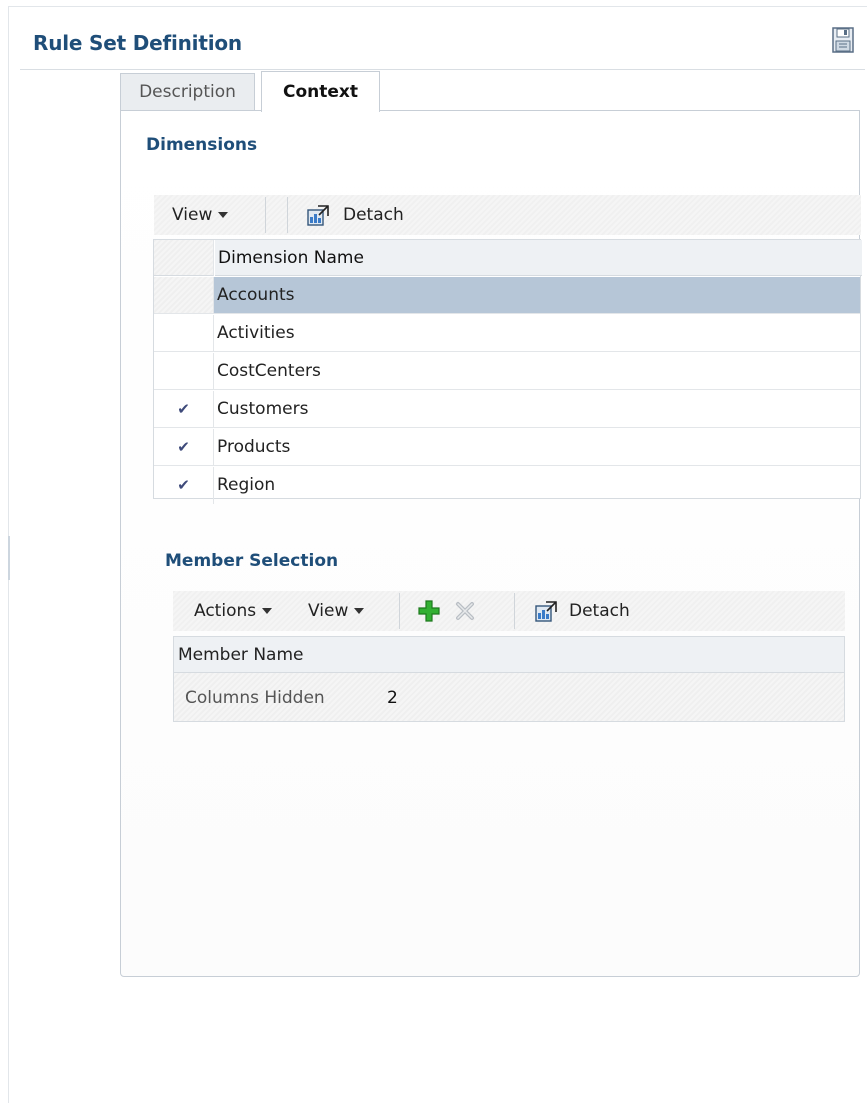 The height and width of the screenshot is (1103, 867). I want to click on table-row: ✔ Region, so click(507, 485).